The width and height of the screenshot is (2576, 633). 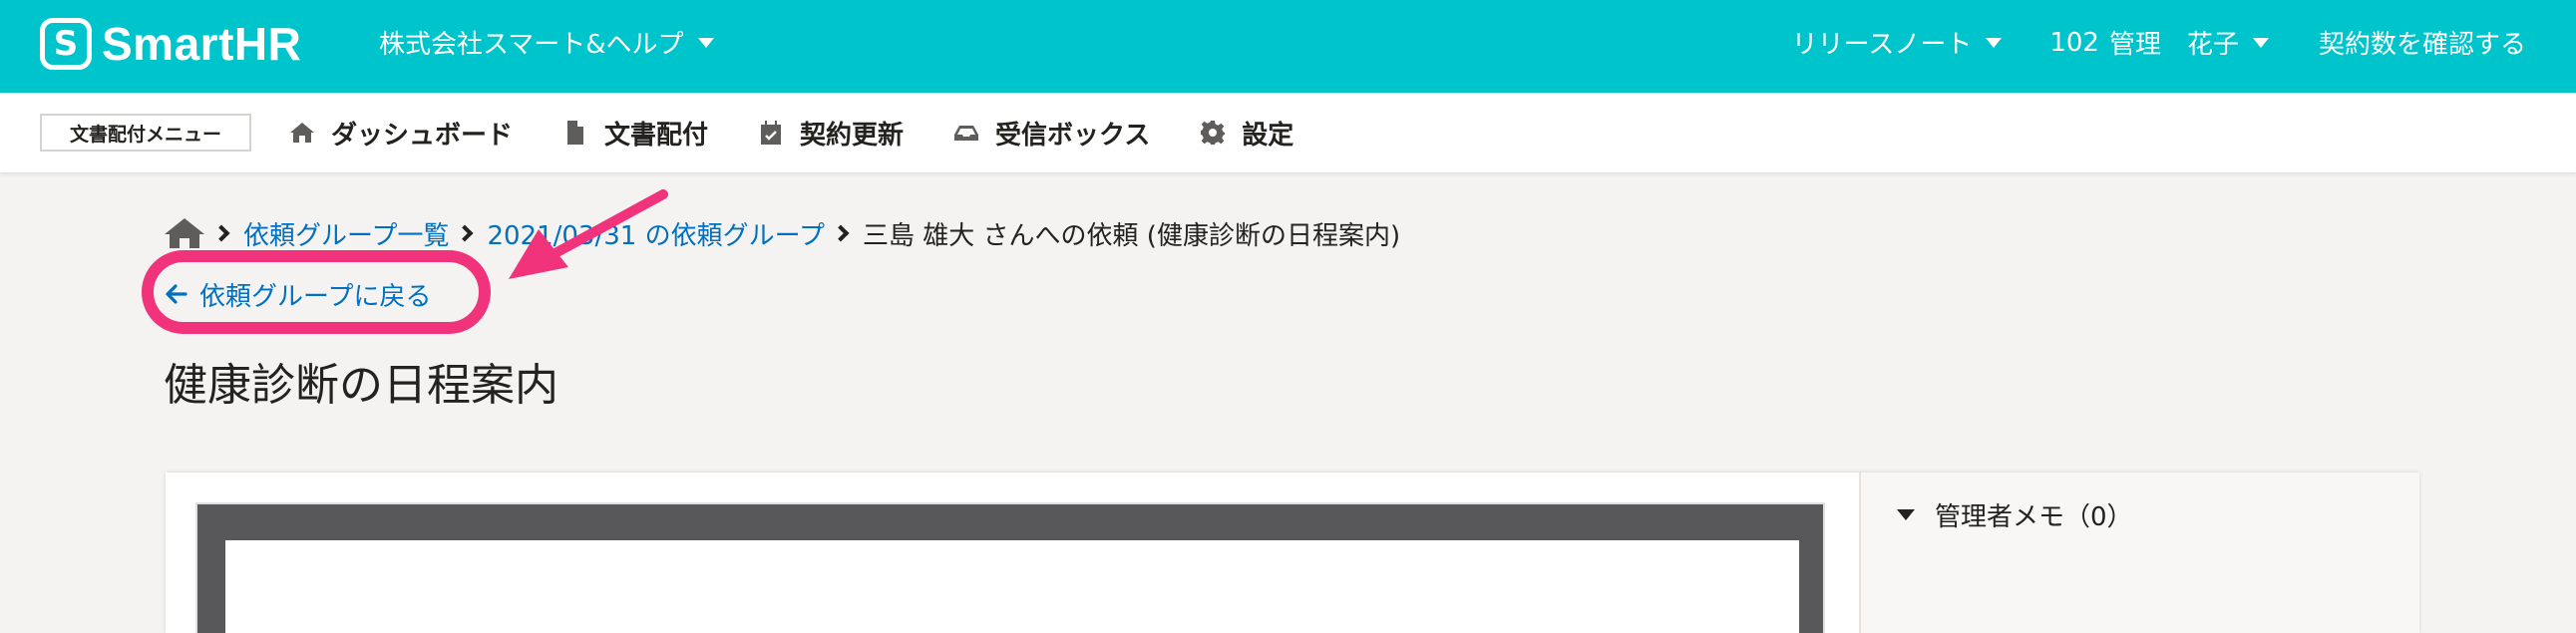 I want to click on nav-dashboard: ダッシュボード, so click(x=401, y=134).